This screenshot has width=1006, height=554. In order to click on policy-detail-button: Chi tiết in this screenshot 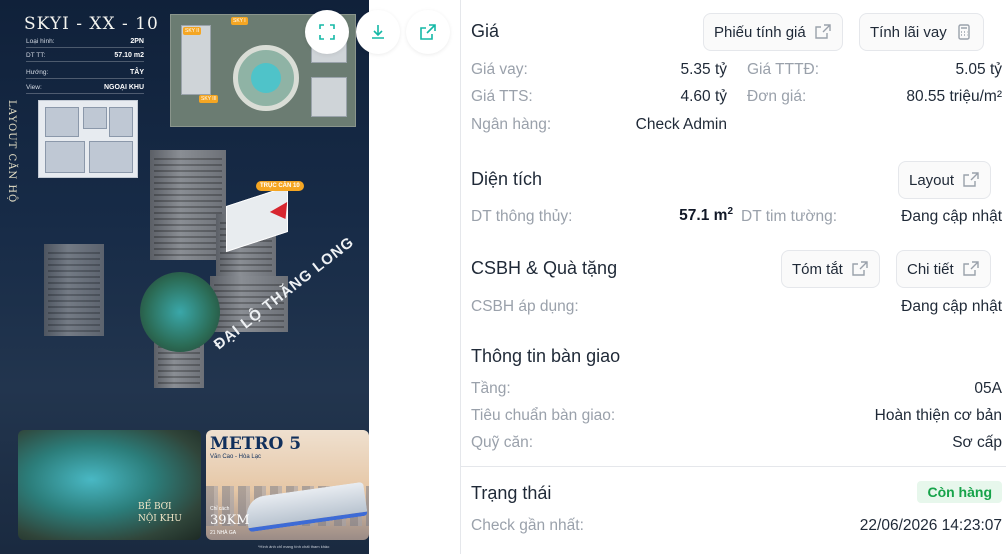, I will do `click(943, 269)`.